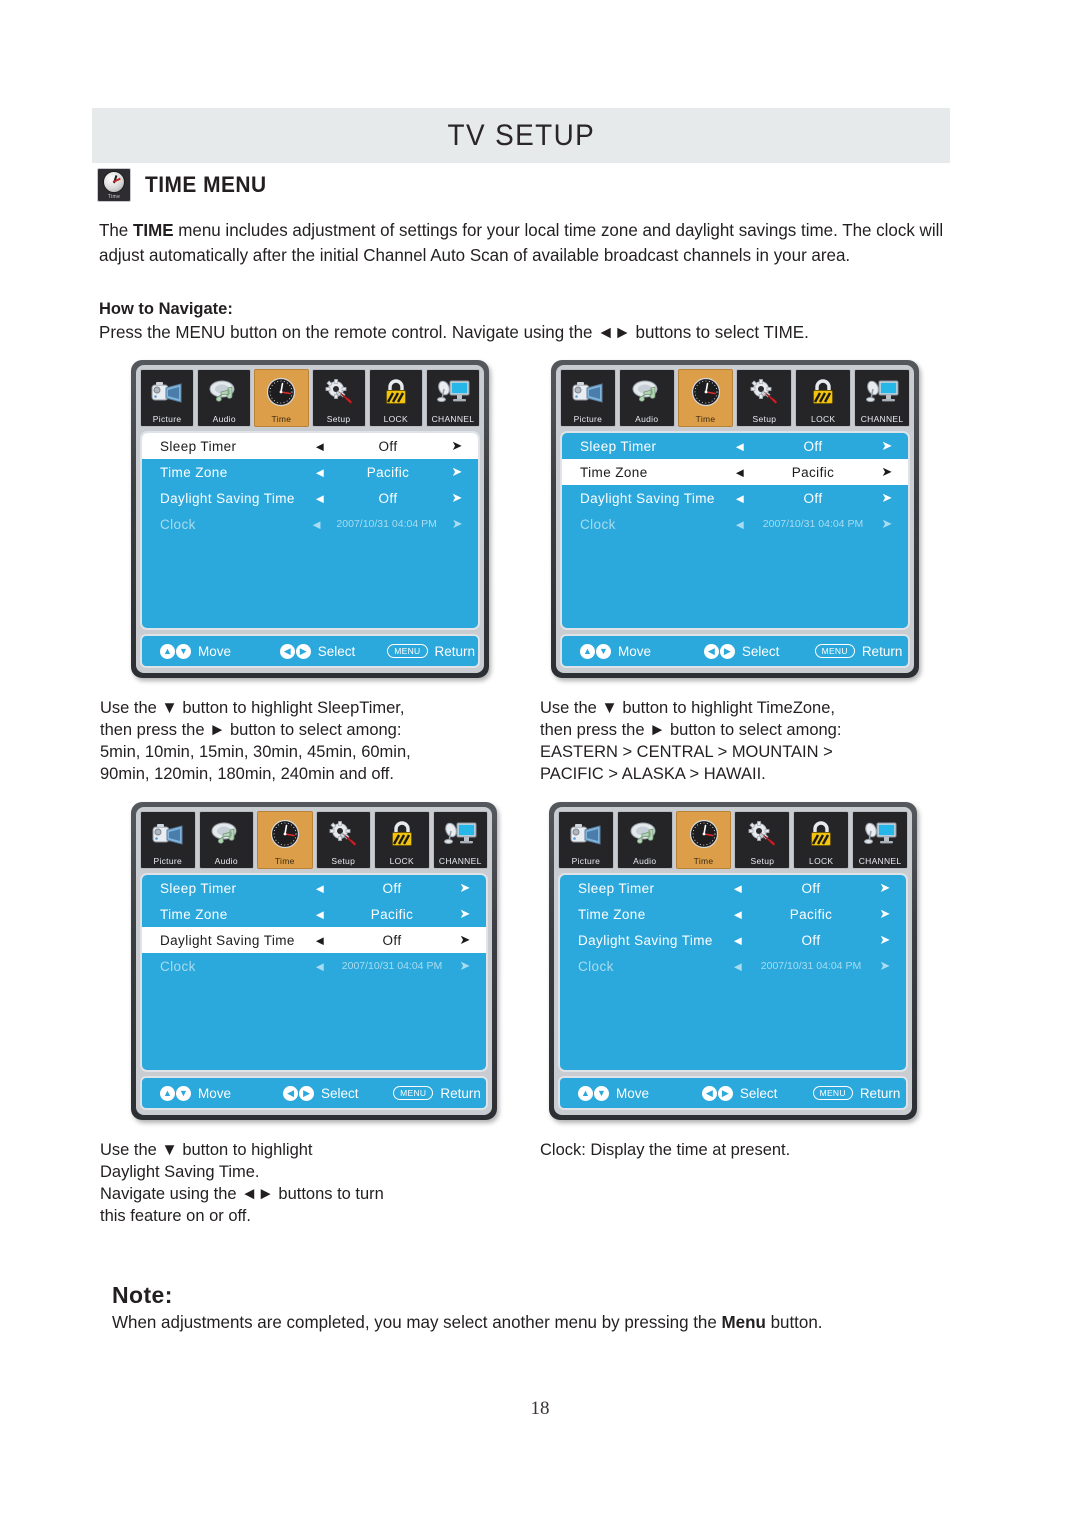  I want to click on leftright-dpad-icon: ◀ ▶, so click(295, 651).